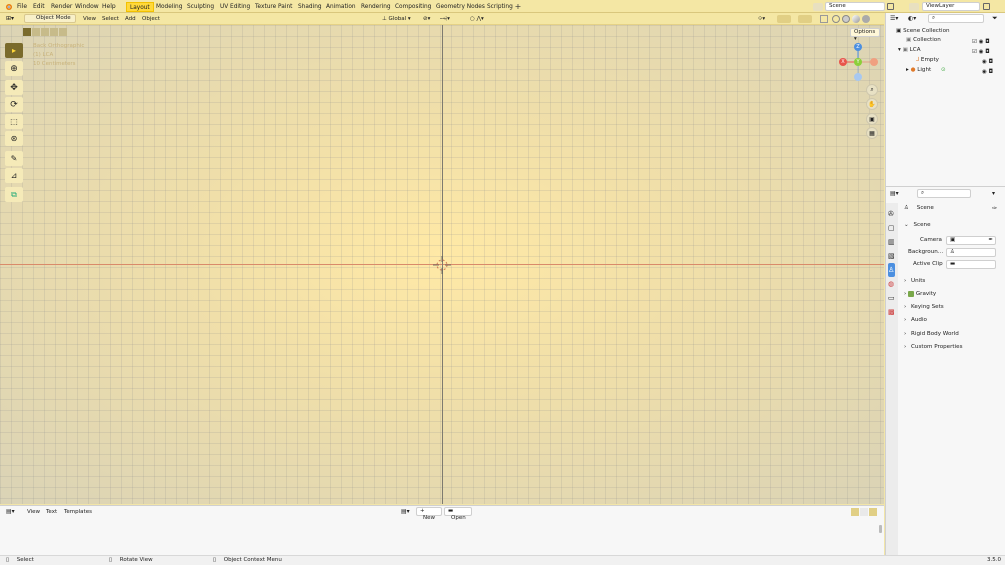 This screenshot has height=565, width=1005. Describe the element at coordinates (235, 7) in the screenshot. I see `tab-uv-editing: UV Editing` at that location.